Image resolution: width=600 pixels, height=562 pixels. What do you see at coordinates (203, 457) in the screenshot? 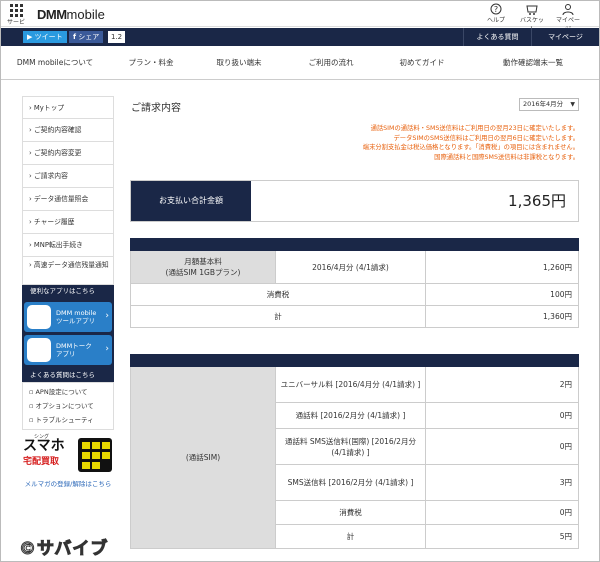
I see `group-cell: (通話SIM)` at bounding box center [203, 457].